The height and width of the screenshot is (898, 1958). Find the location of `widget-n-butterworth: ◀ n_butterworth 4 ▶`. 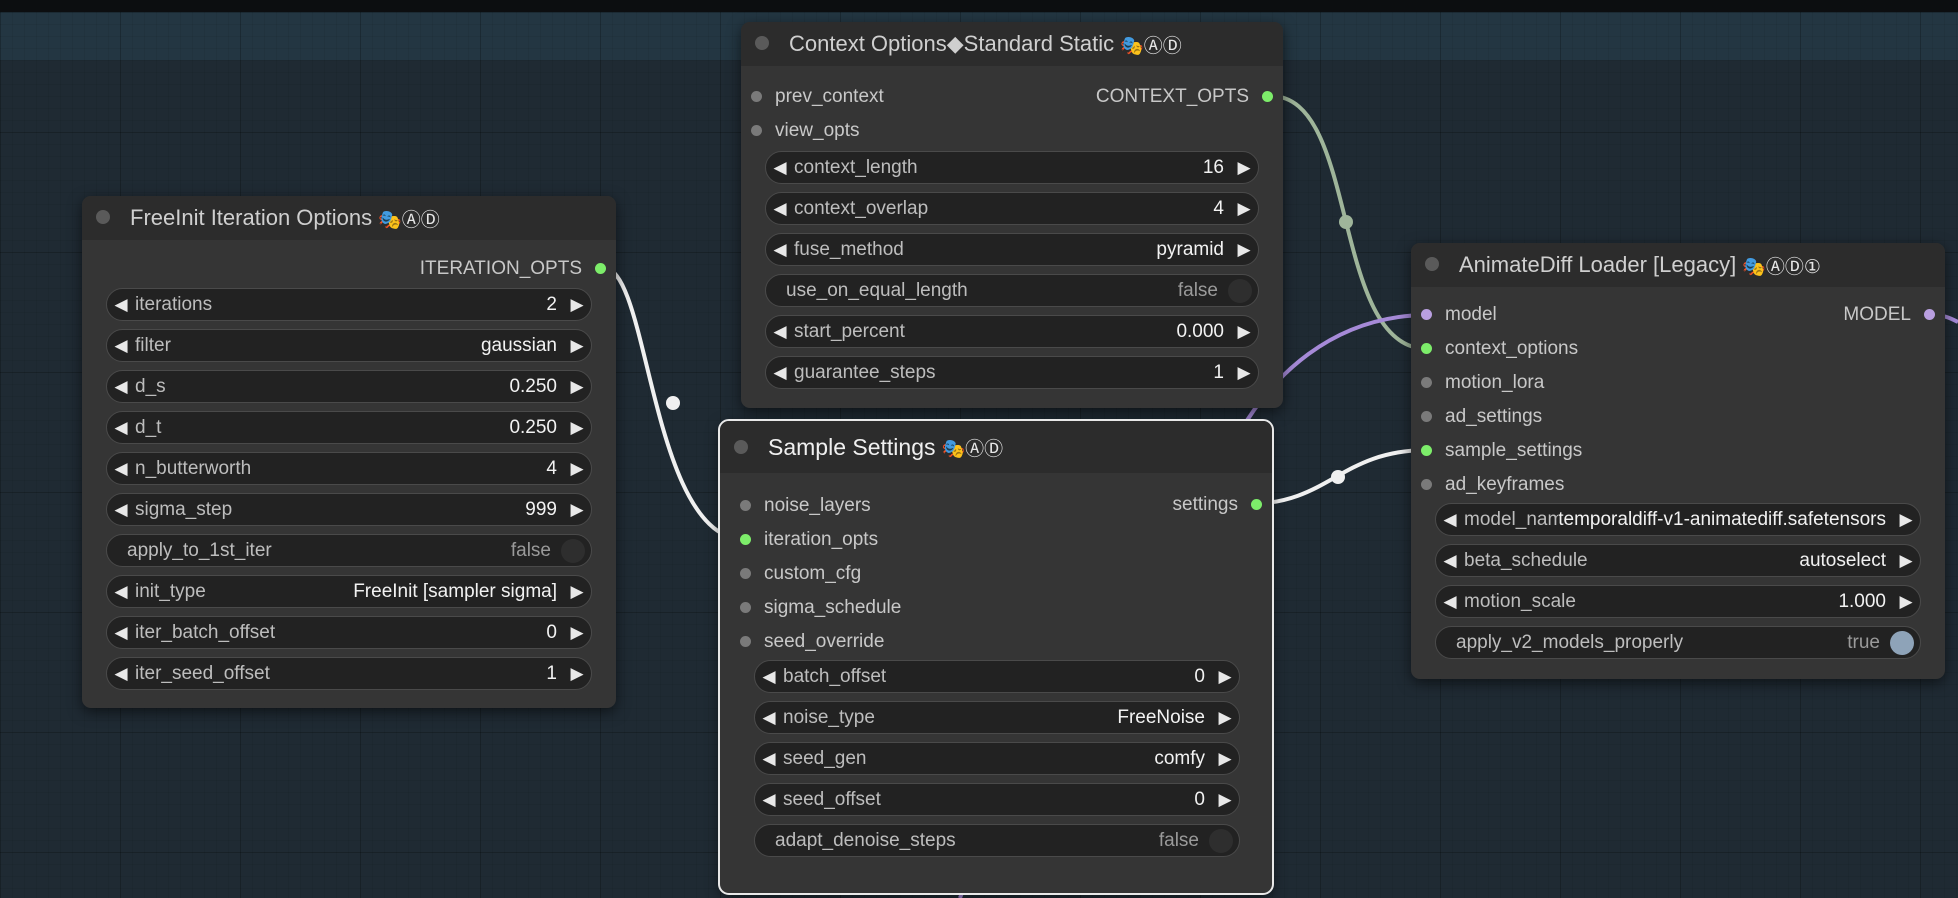

widget-n-butterworth: ◀ n_butterworth 4 ▶ is located at coordinates (349, 468).